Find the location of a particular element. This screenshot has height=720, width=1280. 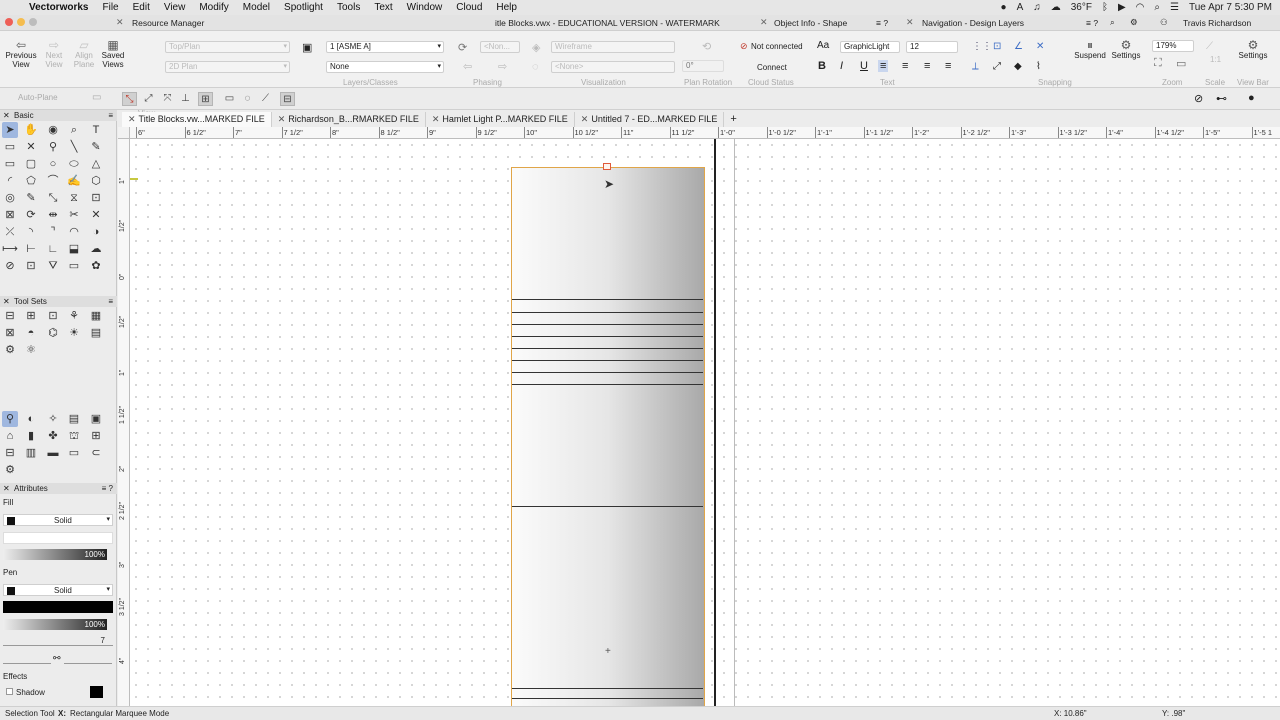

mode-transform-button: ⤢ is located at coordinates (148, 99).